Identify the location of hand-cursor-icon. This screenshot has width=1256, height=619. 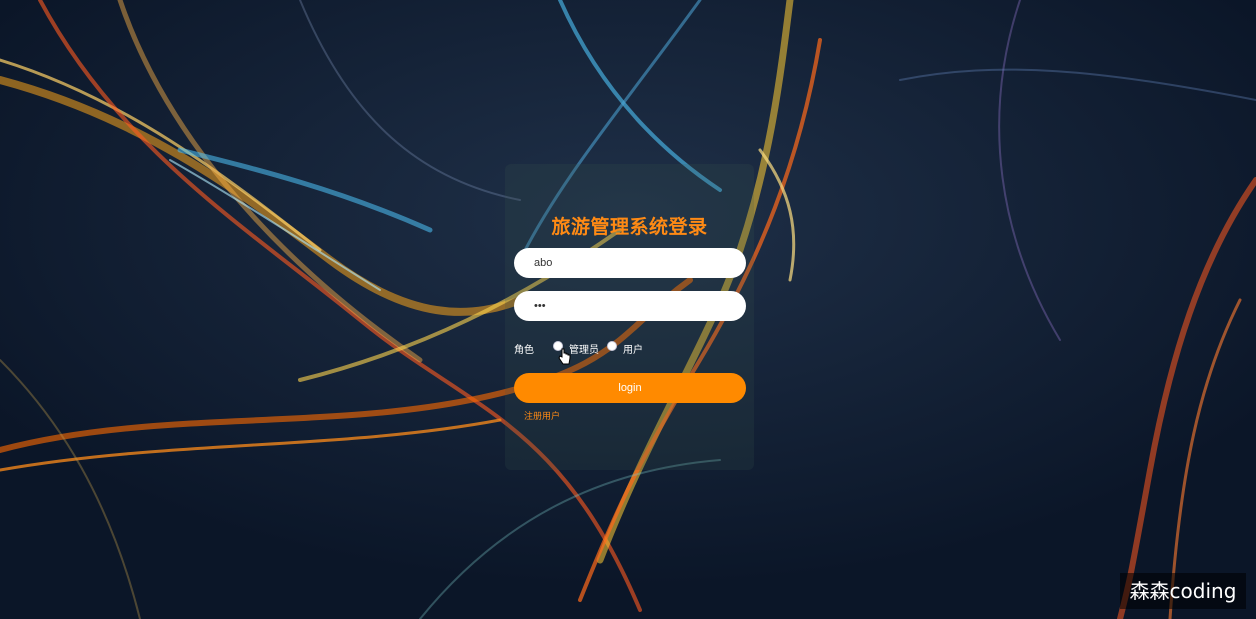
(564, 356).